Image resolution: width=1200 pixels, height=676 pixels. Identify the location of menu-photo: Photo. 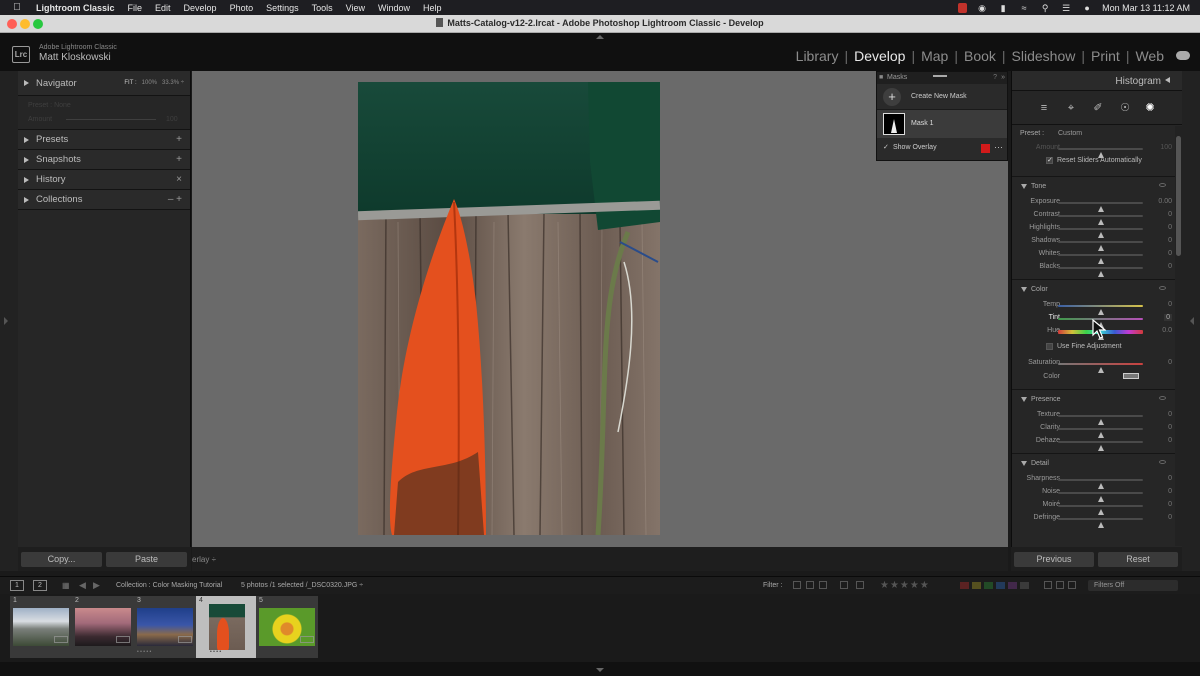
(242, 8).